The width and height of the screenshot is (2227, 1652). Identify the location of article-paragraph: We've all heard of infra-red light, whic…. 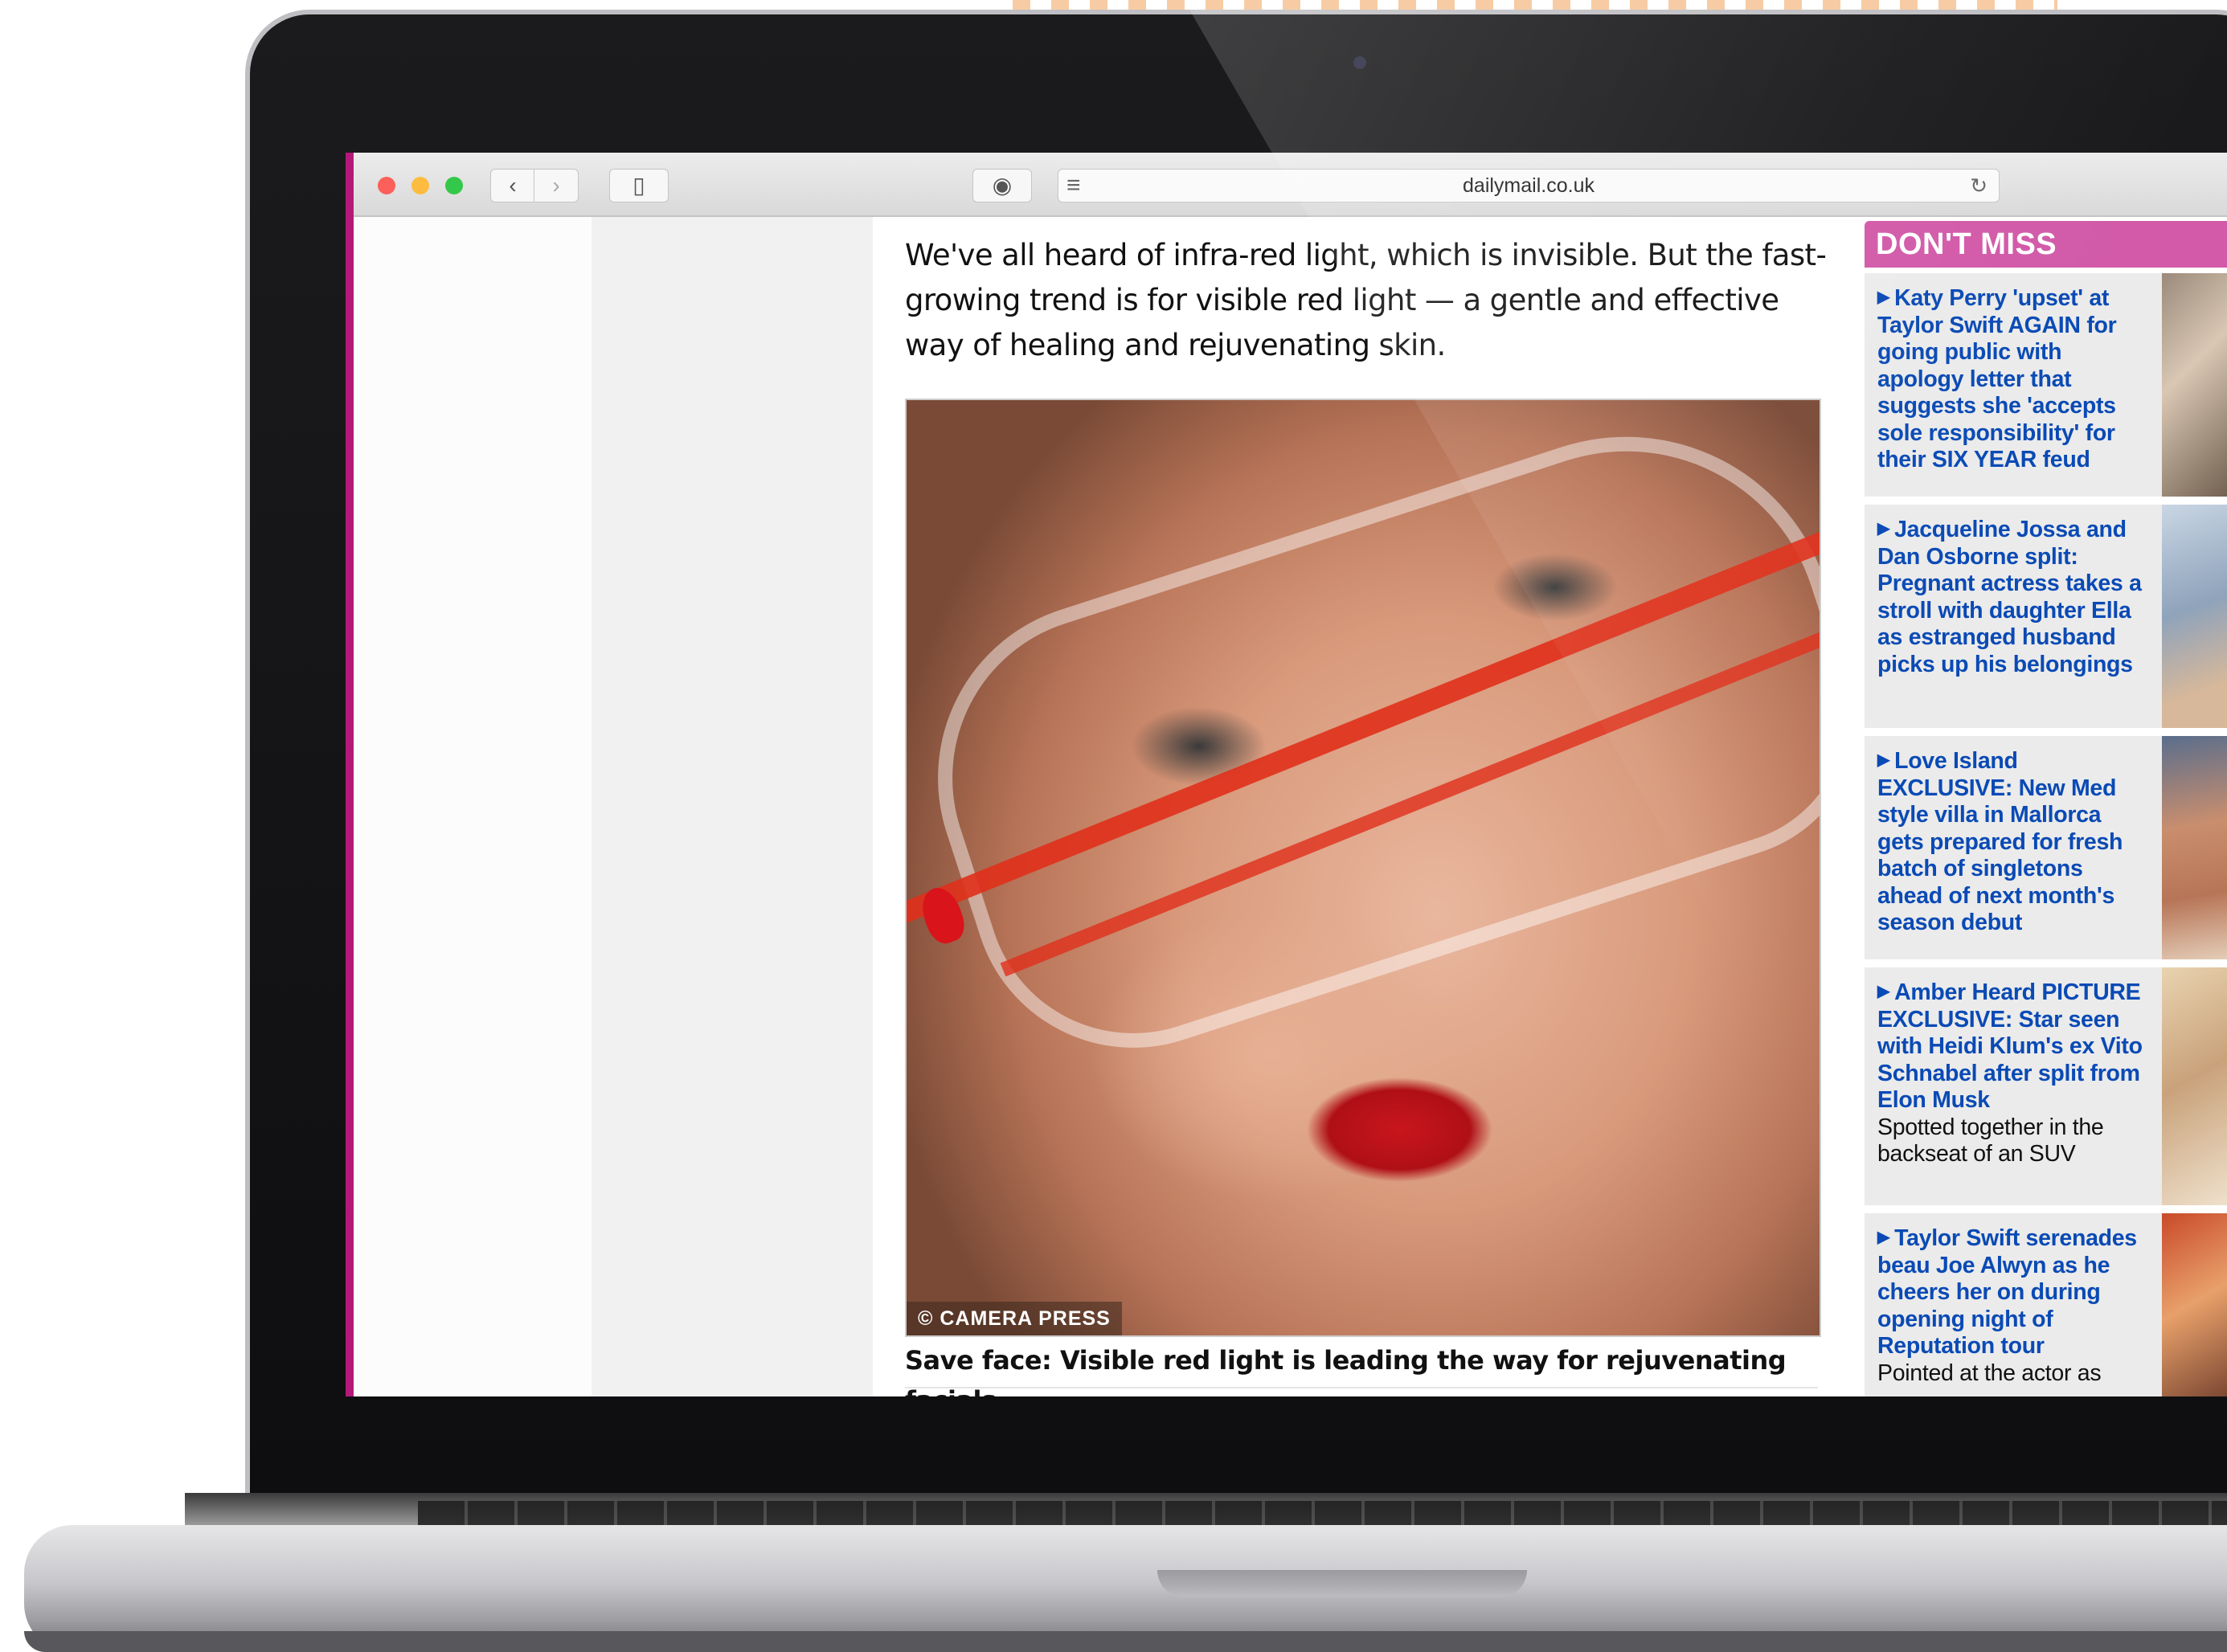
(1366, 300).